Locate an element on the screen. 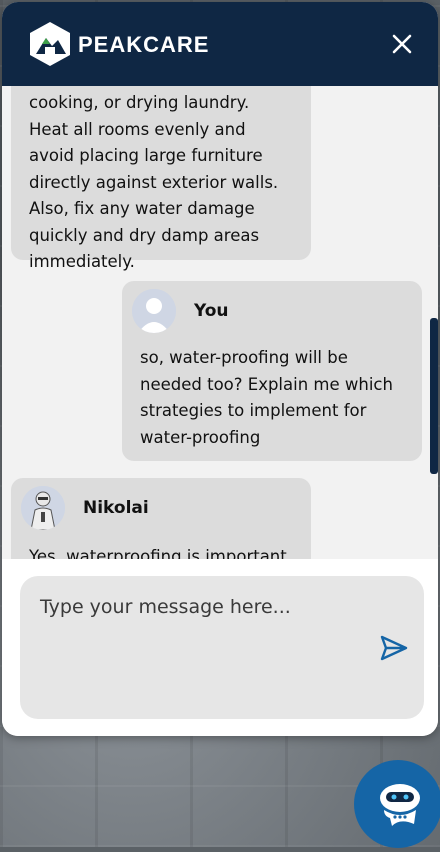 This screenshot has height=852, width=440. bot-avatar is located at coordinates (43, 508).